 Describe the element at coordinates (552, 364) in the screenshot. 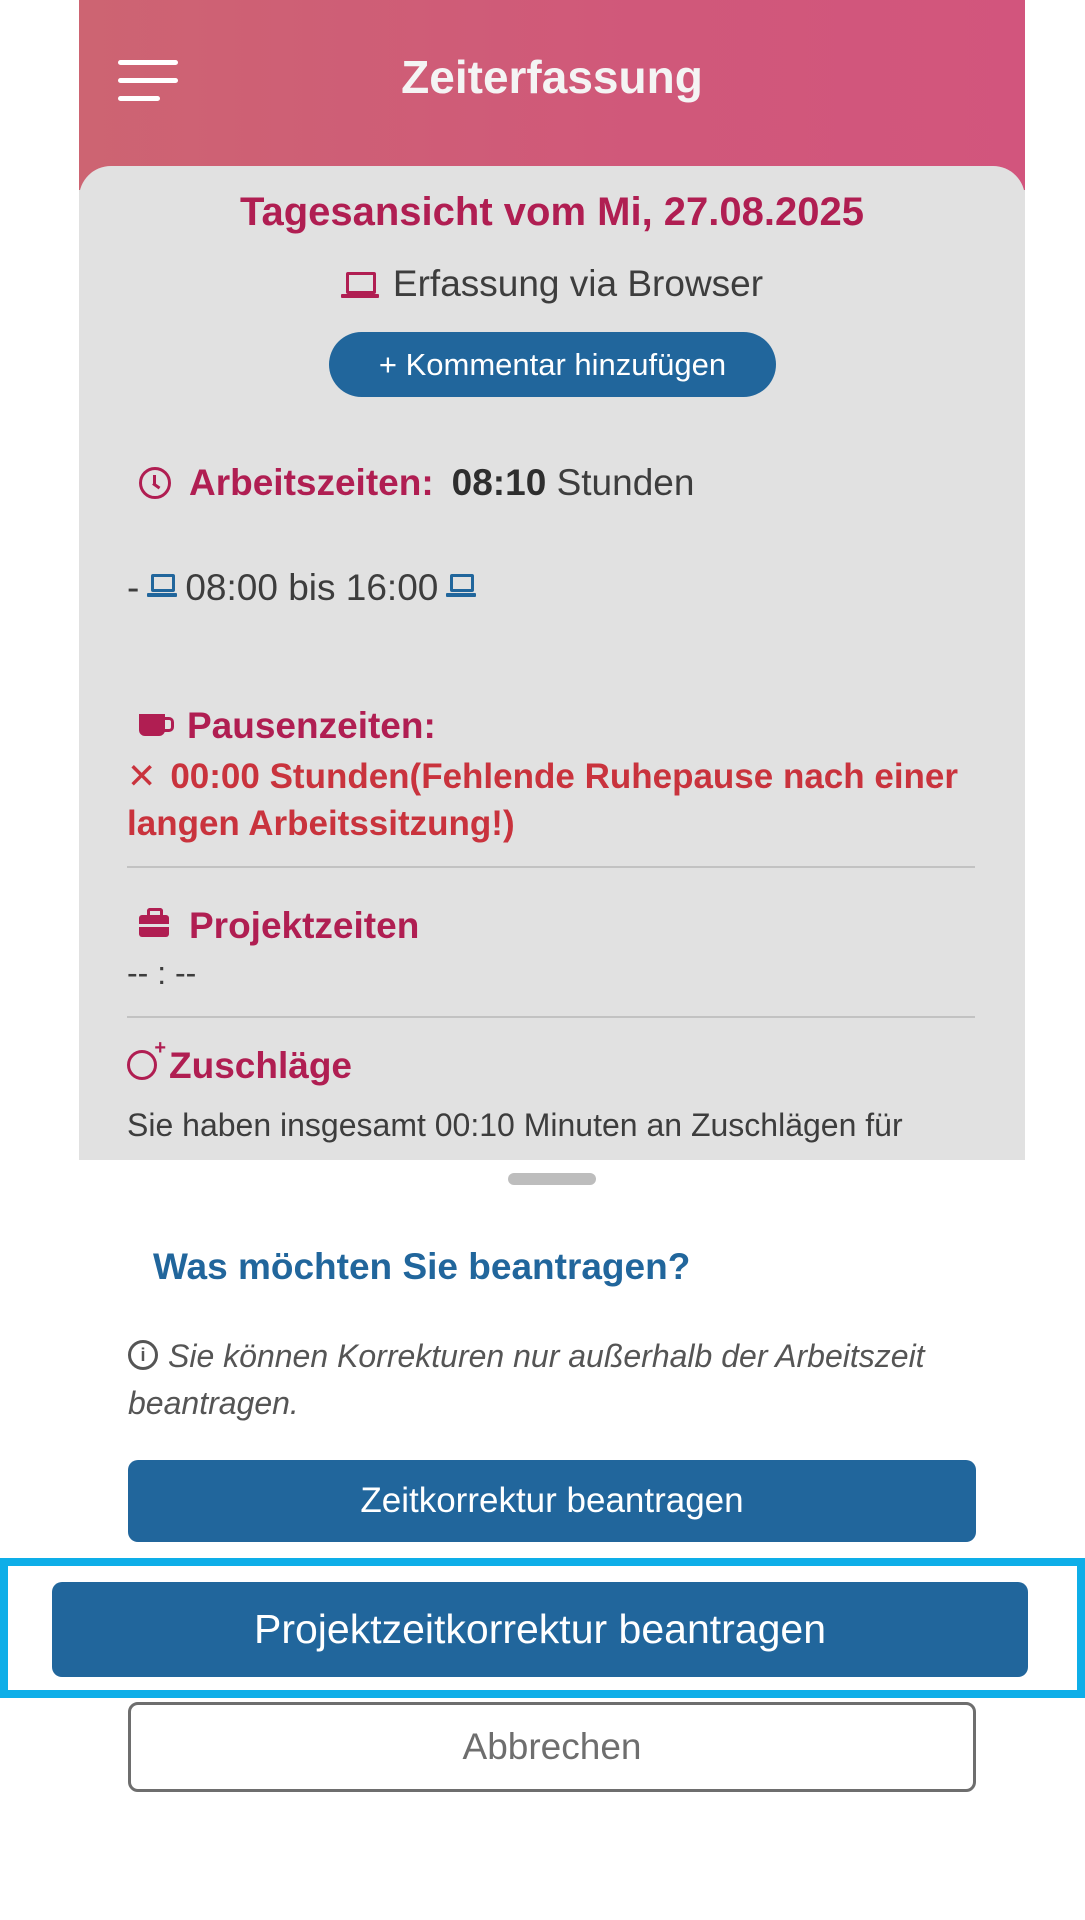

I see `add-comment-button: + Kommentar hinzufügen` at that location.